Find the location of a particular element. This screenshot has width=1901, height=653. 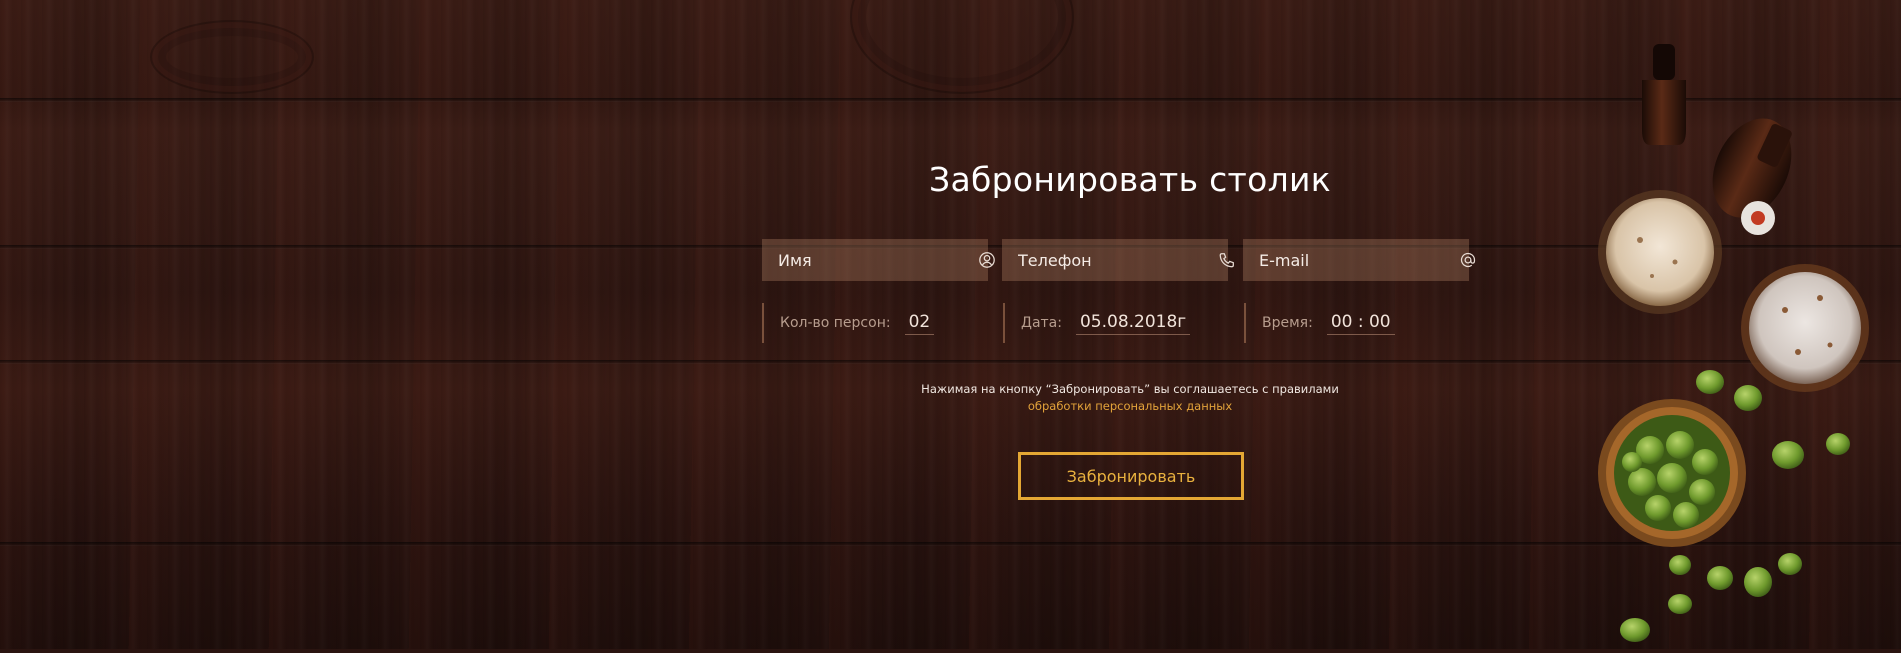

email-input is located at coordinates (1359, 260).